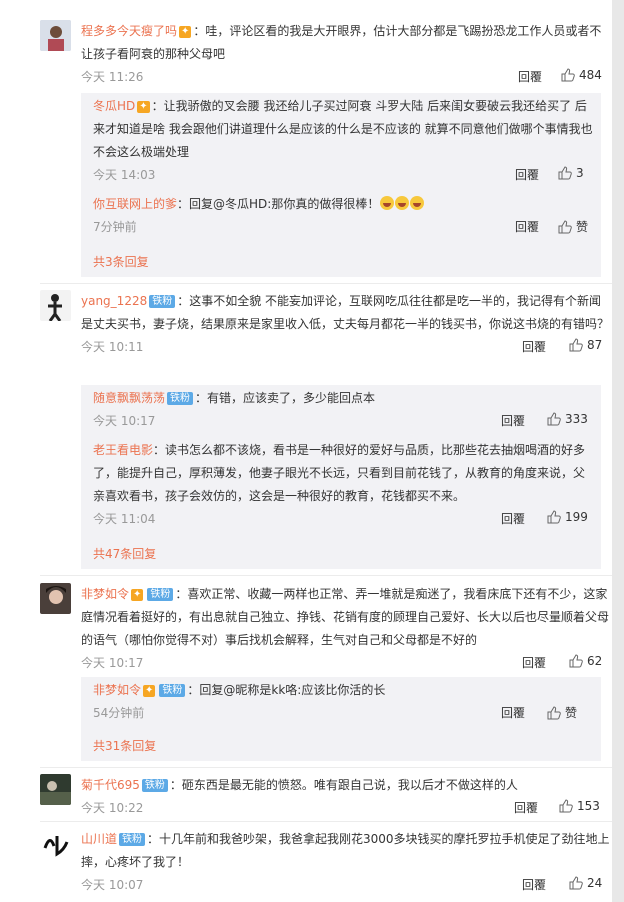 This screenshot has height=902, width=624. Describe the element at coordinates (99, 839) in the screenshot. I see `username: 山川道` at that location.